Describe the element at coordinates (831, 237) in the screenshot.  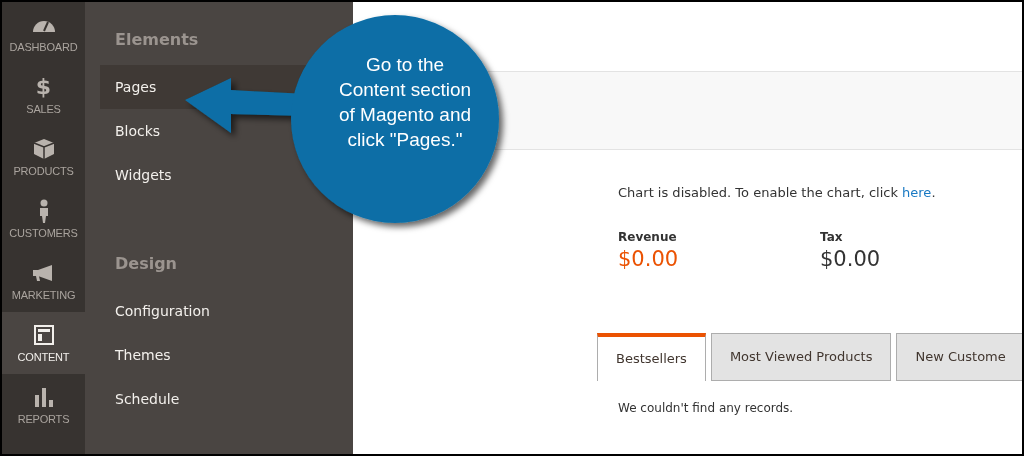
I see `total-label: Tax` at that location.